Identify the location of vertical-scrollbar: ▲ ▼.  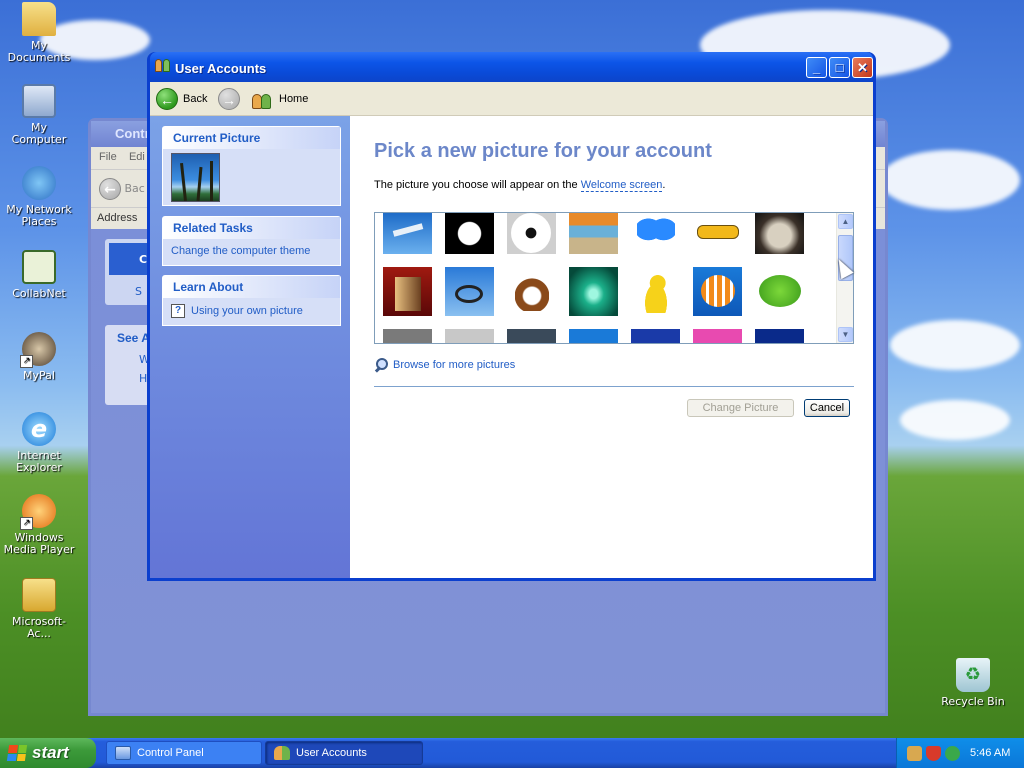
(844, 278).